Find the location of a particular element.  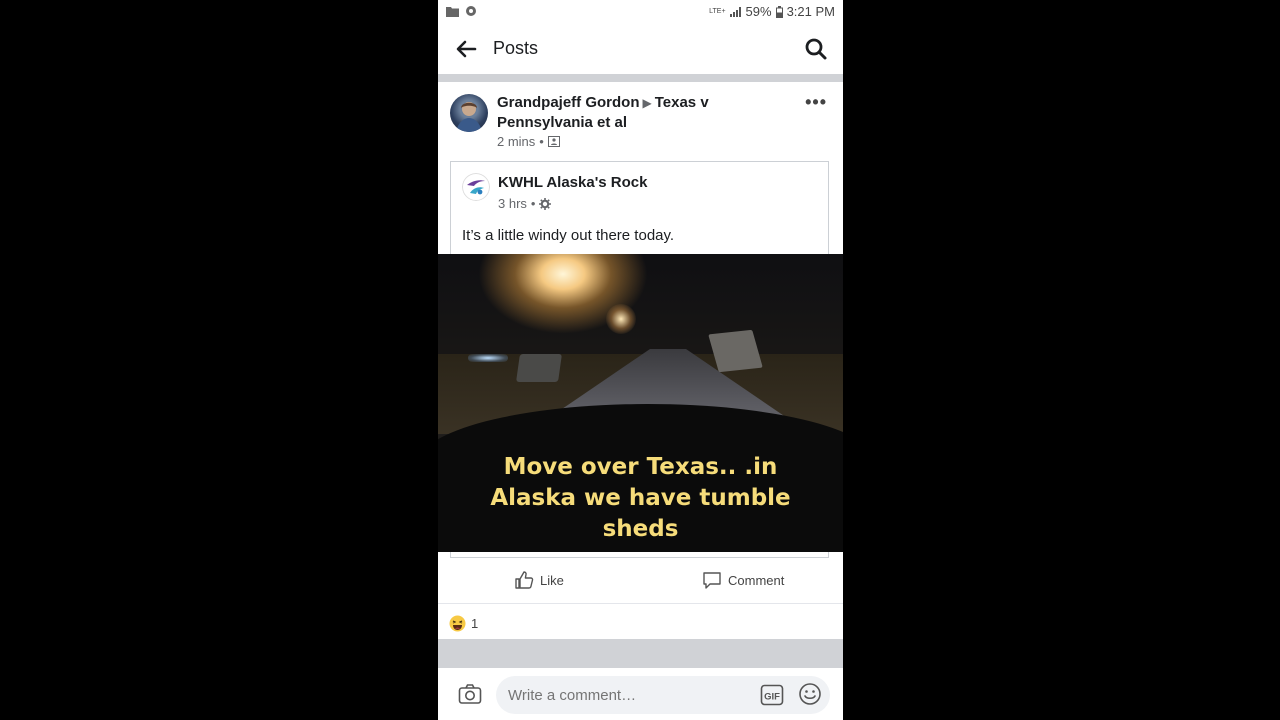

battery-percent: 59% is located at coordinates (758, 11).